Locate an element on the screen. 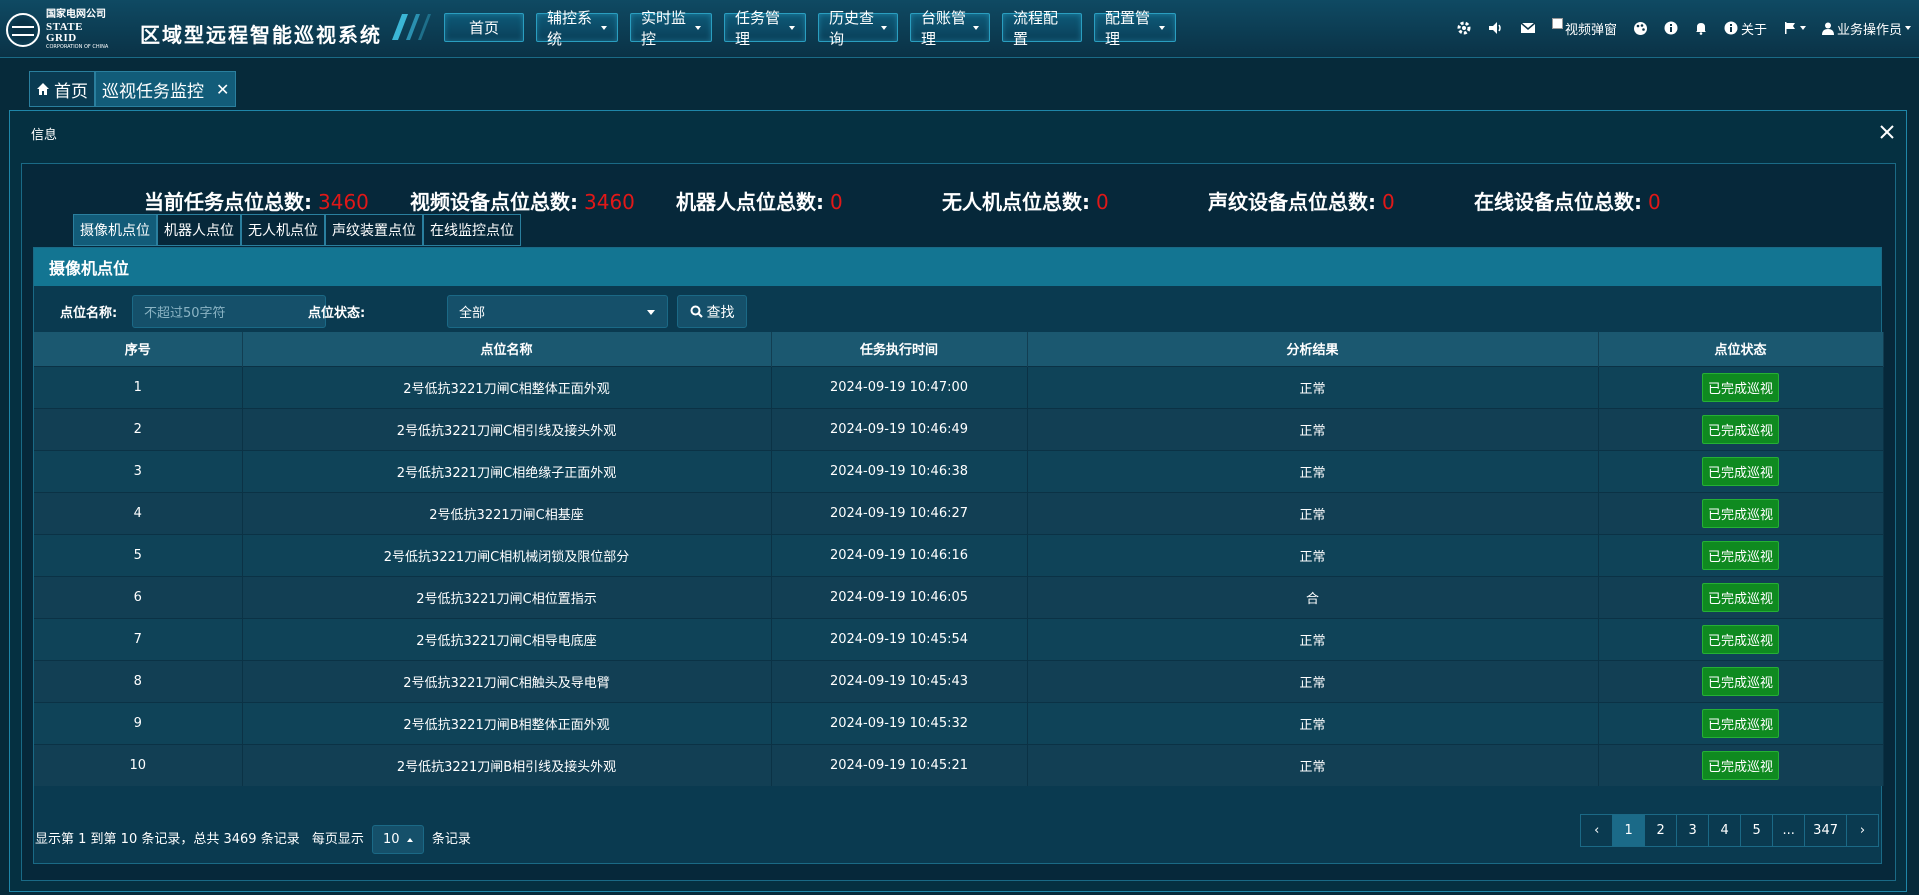  user-icon is located at coordinates (1827, 28).